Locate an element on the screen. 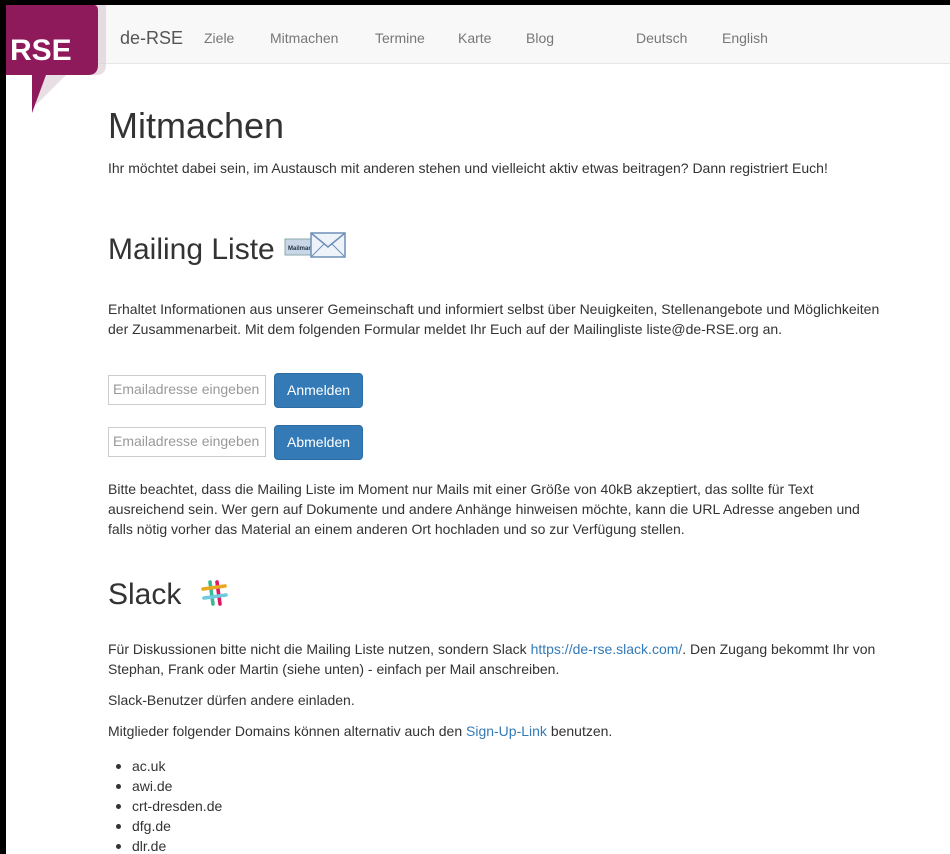 This screenshot has height=854, width=950. mailing-heading: Mailing Liste Mailman is located at coordinates (230, 248).